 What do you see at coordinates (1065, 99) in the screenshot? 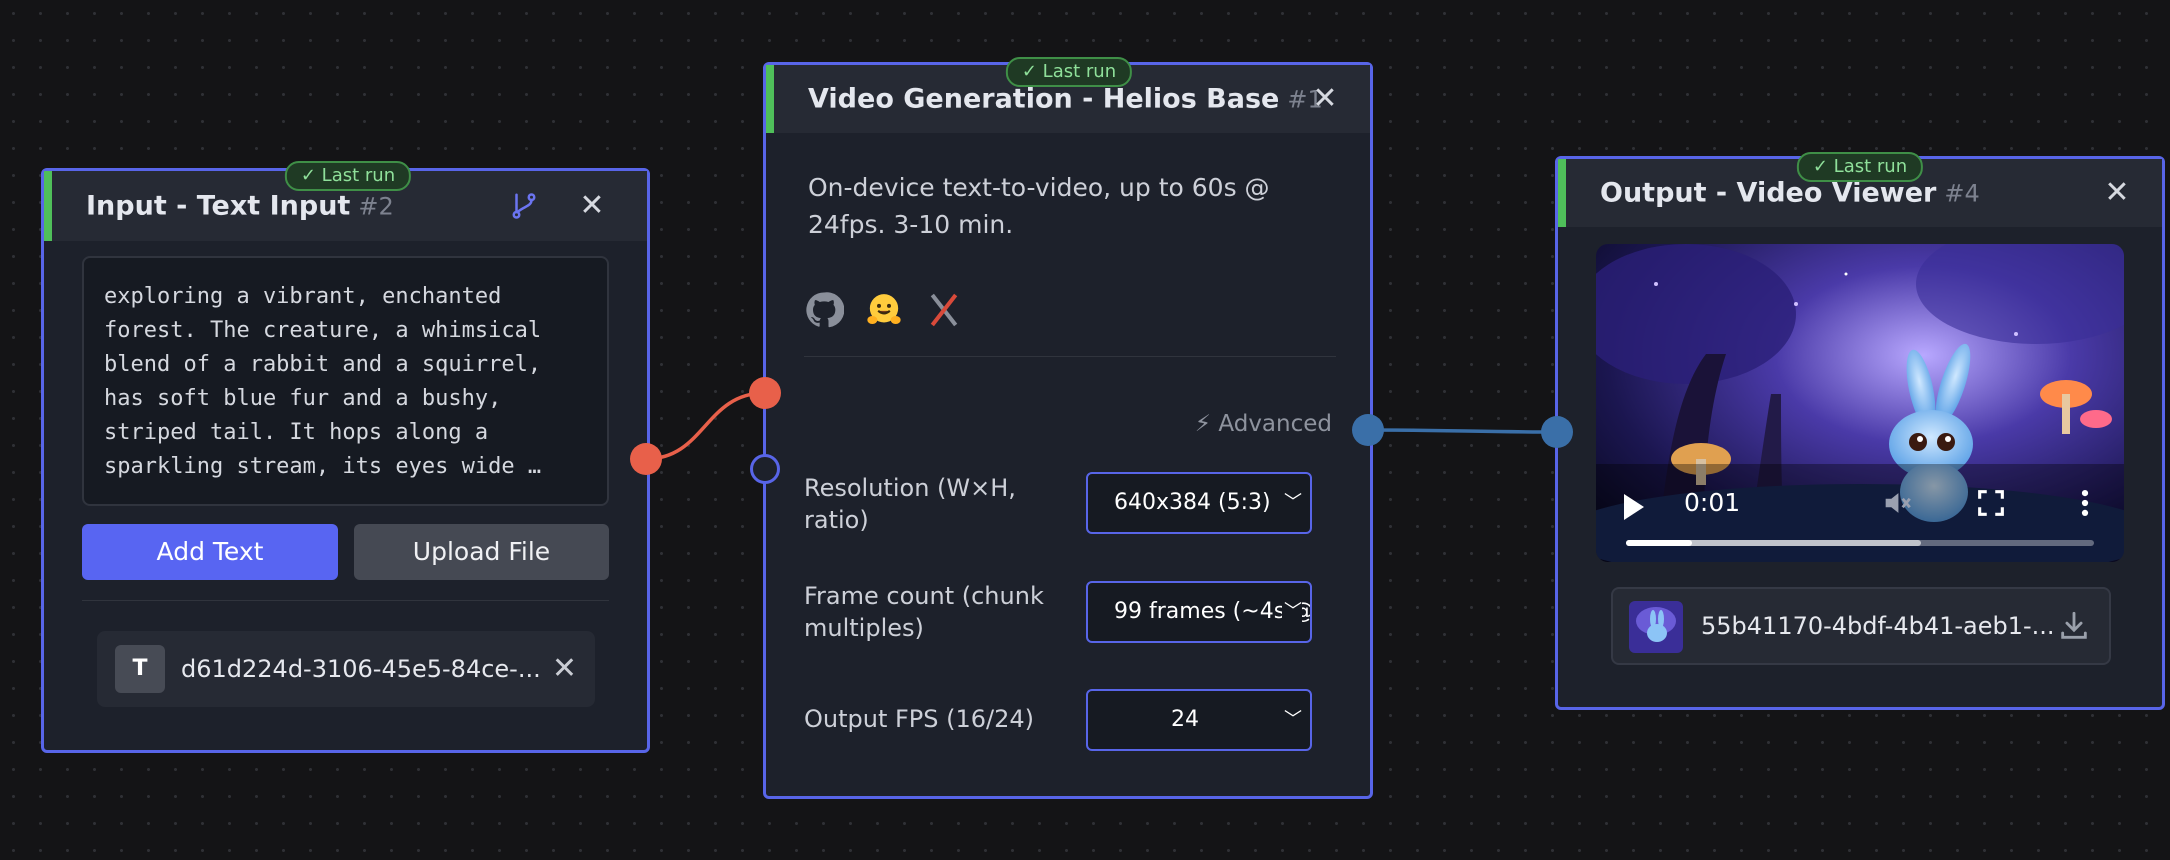
I see `node-title: Video Generation - Helios Base #1` at bounding box center [1065, 99].